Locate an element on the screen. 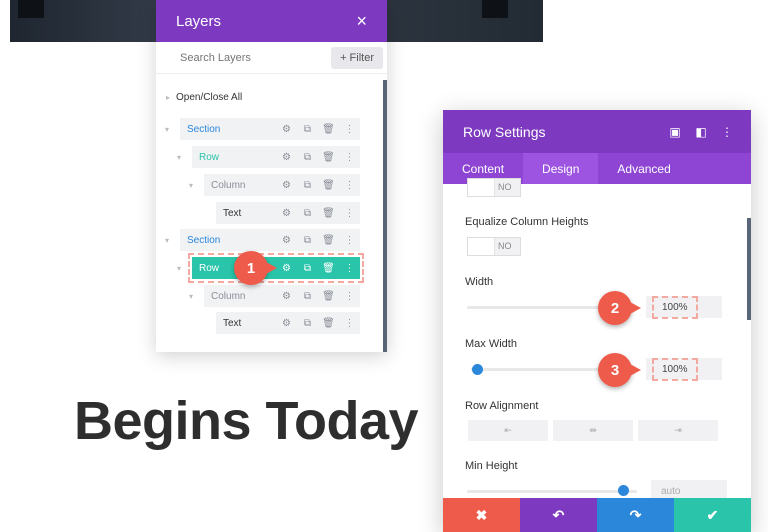 The height and width of the screenshot is (532, 768). settings-footer: ✖ ↶ ↷ ✔ is located at coordinates (597, 515).